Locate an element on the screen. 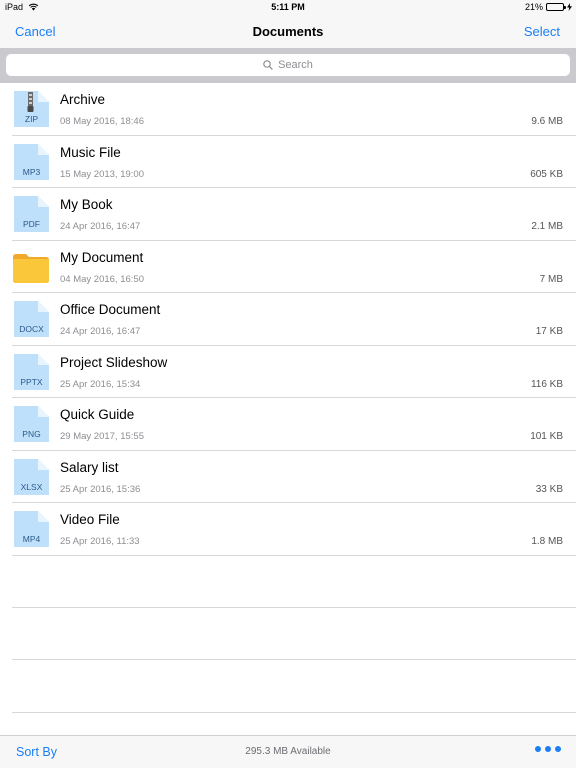 The width and height of the screenshot is (576, 768). pdf-file-icon: PDF is located at coordinates (31, 214).